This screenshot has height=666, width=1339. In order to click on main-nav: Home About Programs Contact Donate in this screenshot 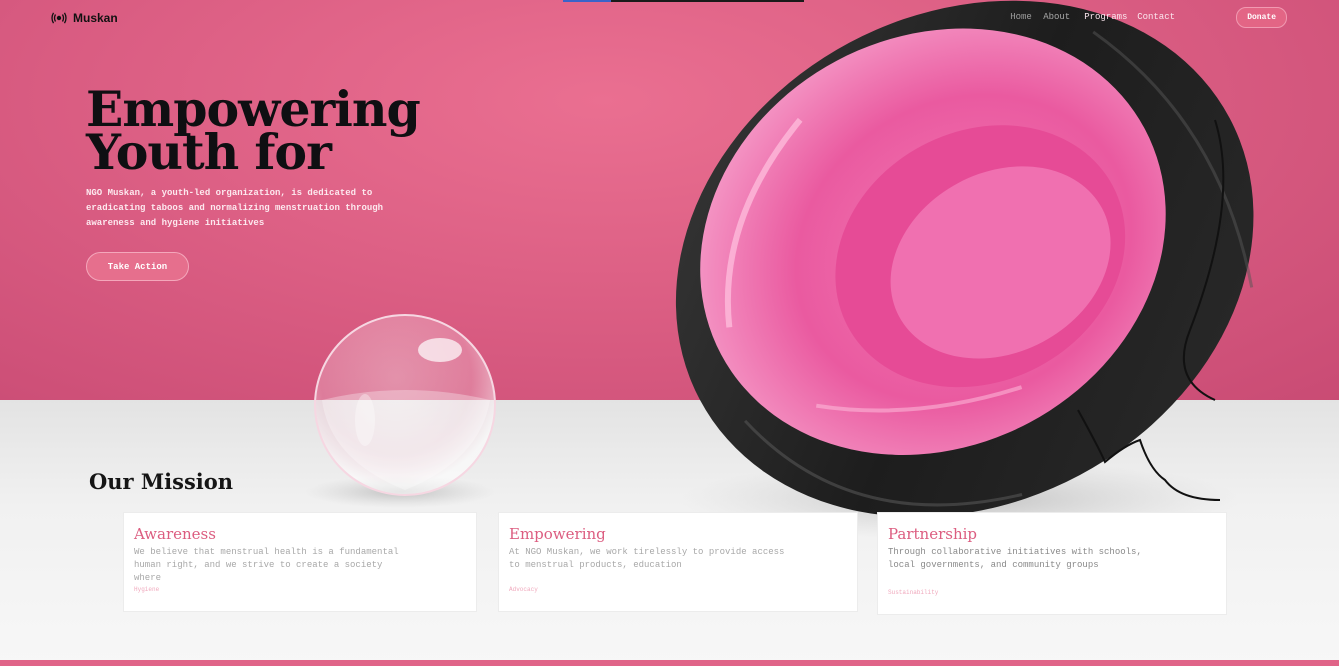, I will do `click(1148, 17)`.